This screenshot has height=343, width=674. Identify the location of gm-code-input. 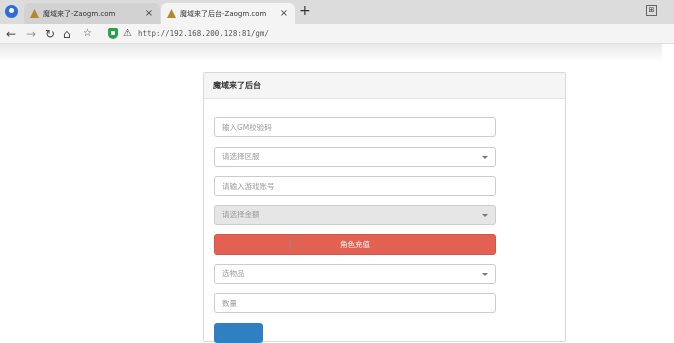
(355, 127).